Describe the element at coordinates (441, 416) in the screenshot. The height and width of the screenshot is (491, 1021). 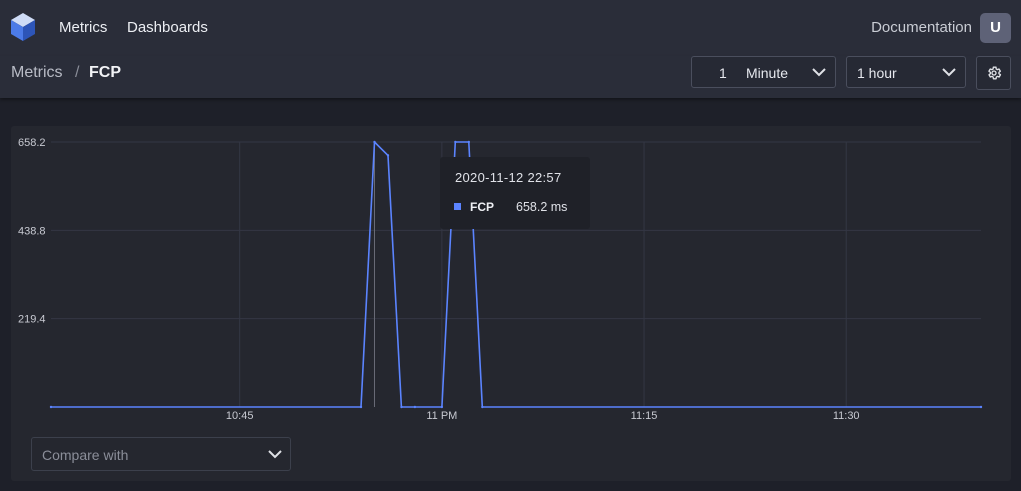
I see `x-tick-label: 11 PM` at that location.